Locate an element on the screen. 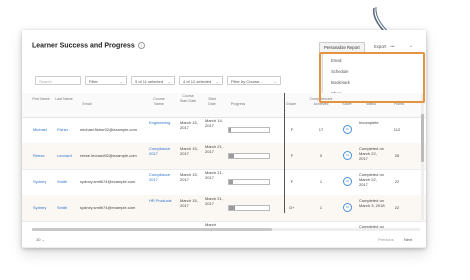 The height and width of the screenshot is (280, 470). start-date-cell: March is located at coordinates (211, 224).